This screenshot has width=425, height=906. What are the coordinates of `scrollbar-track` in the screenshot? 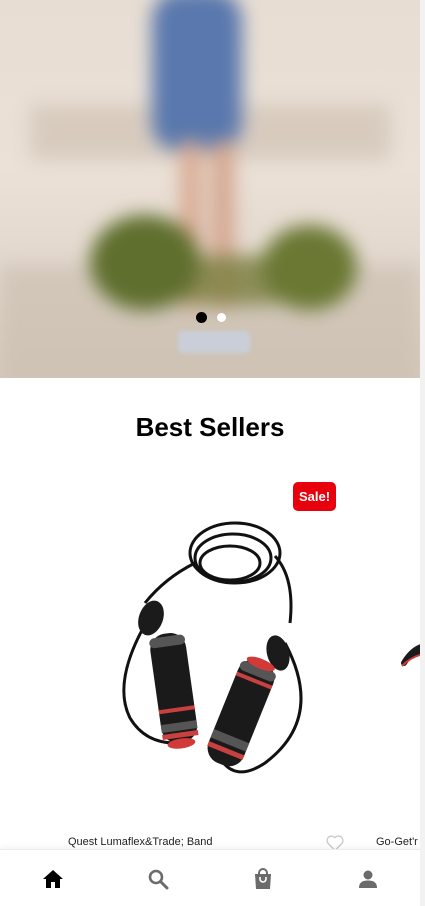 It's located at (422, 453).